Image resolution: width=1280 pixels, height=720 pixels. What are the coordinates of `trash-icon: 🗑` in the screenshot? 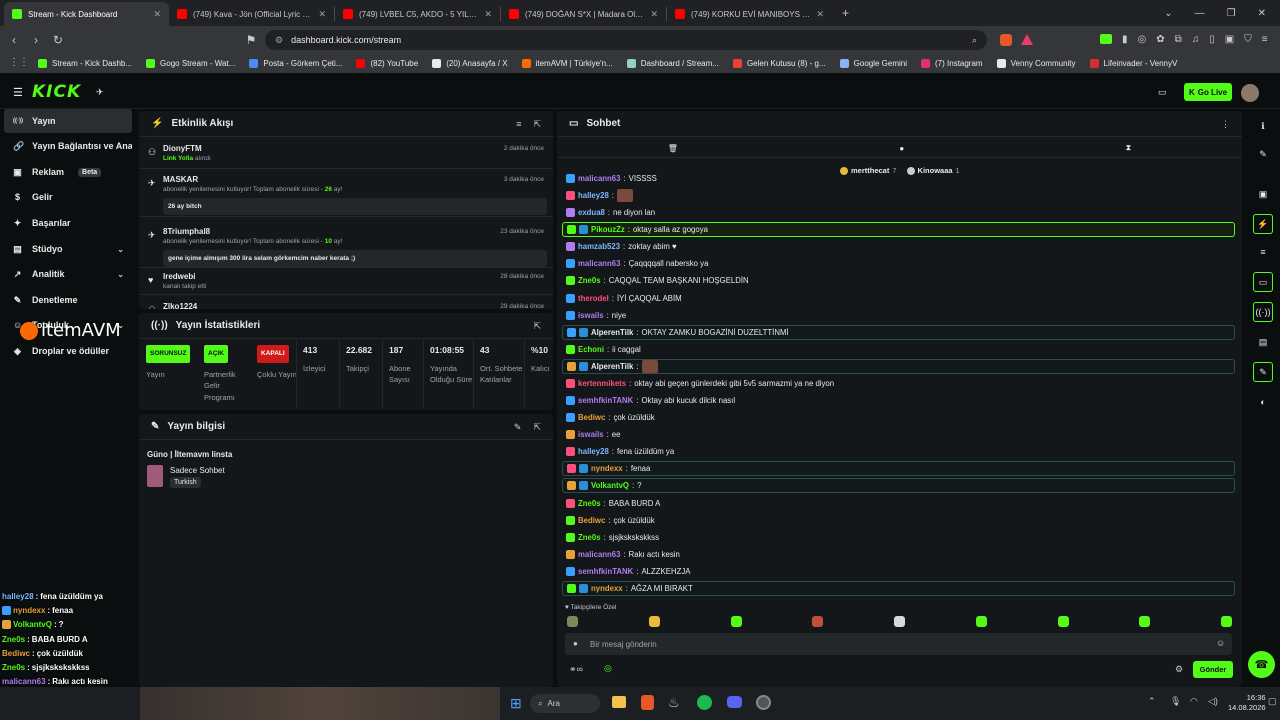 It's located at (673, 148).